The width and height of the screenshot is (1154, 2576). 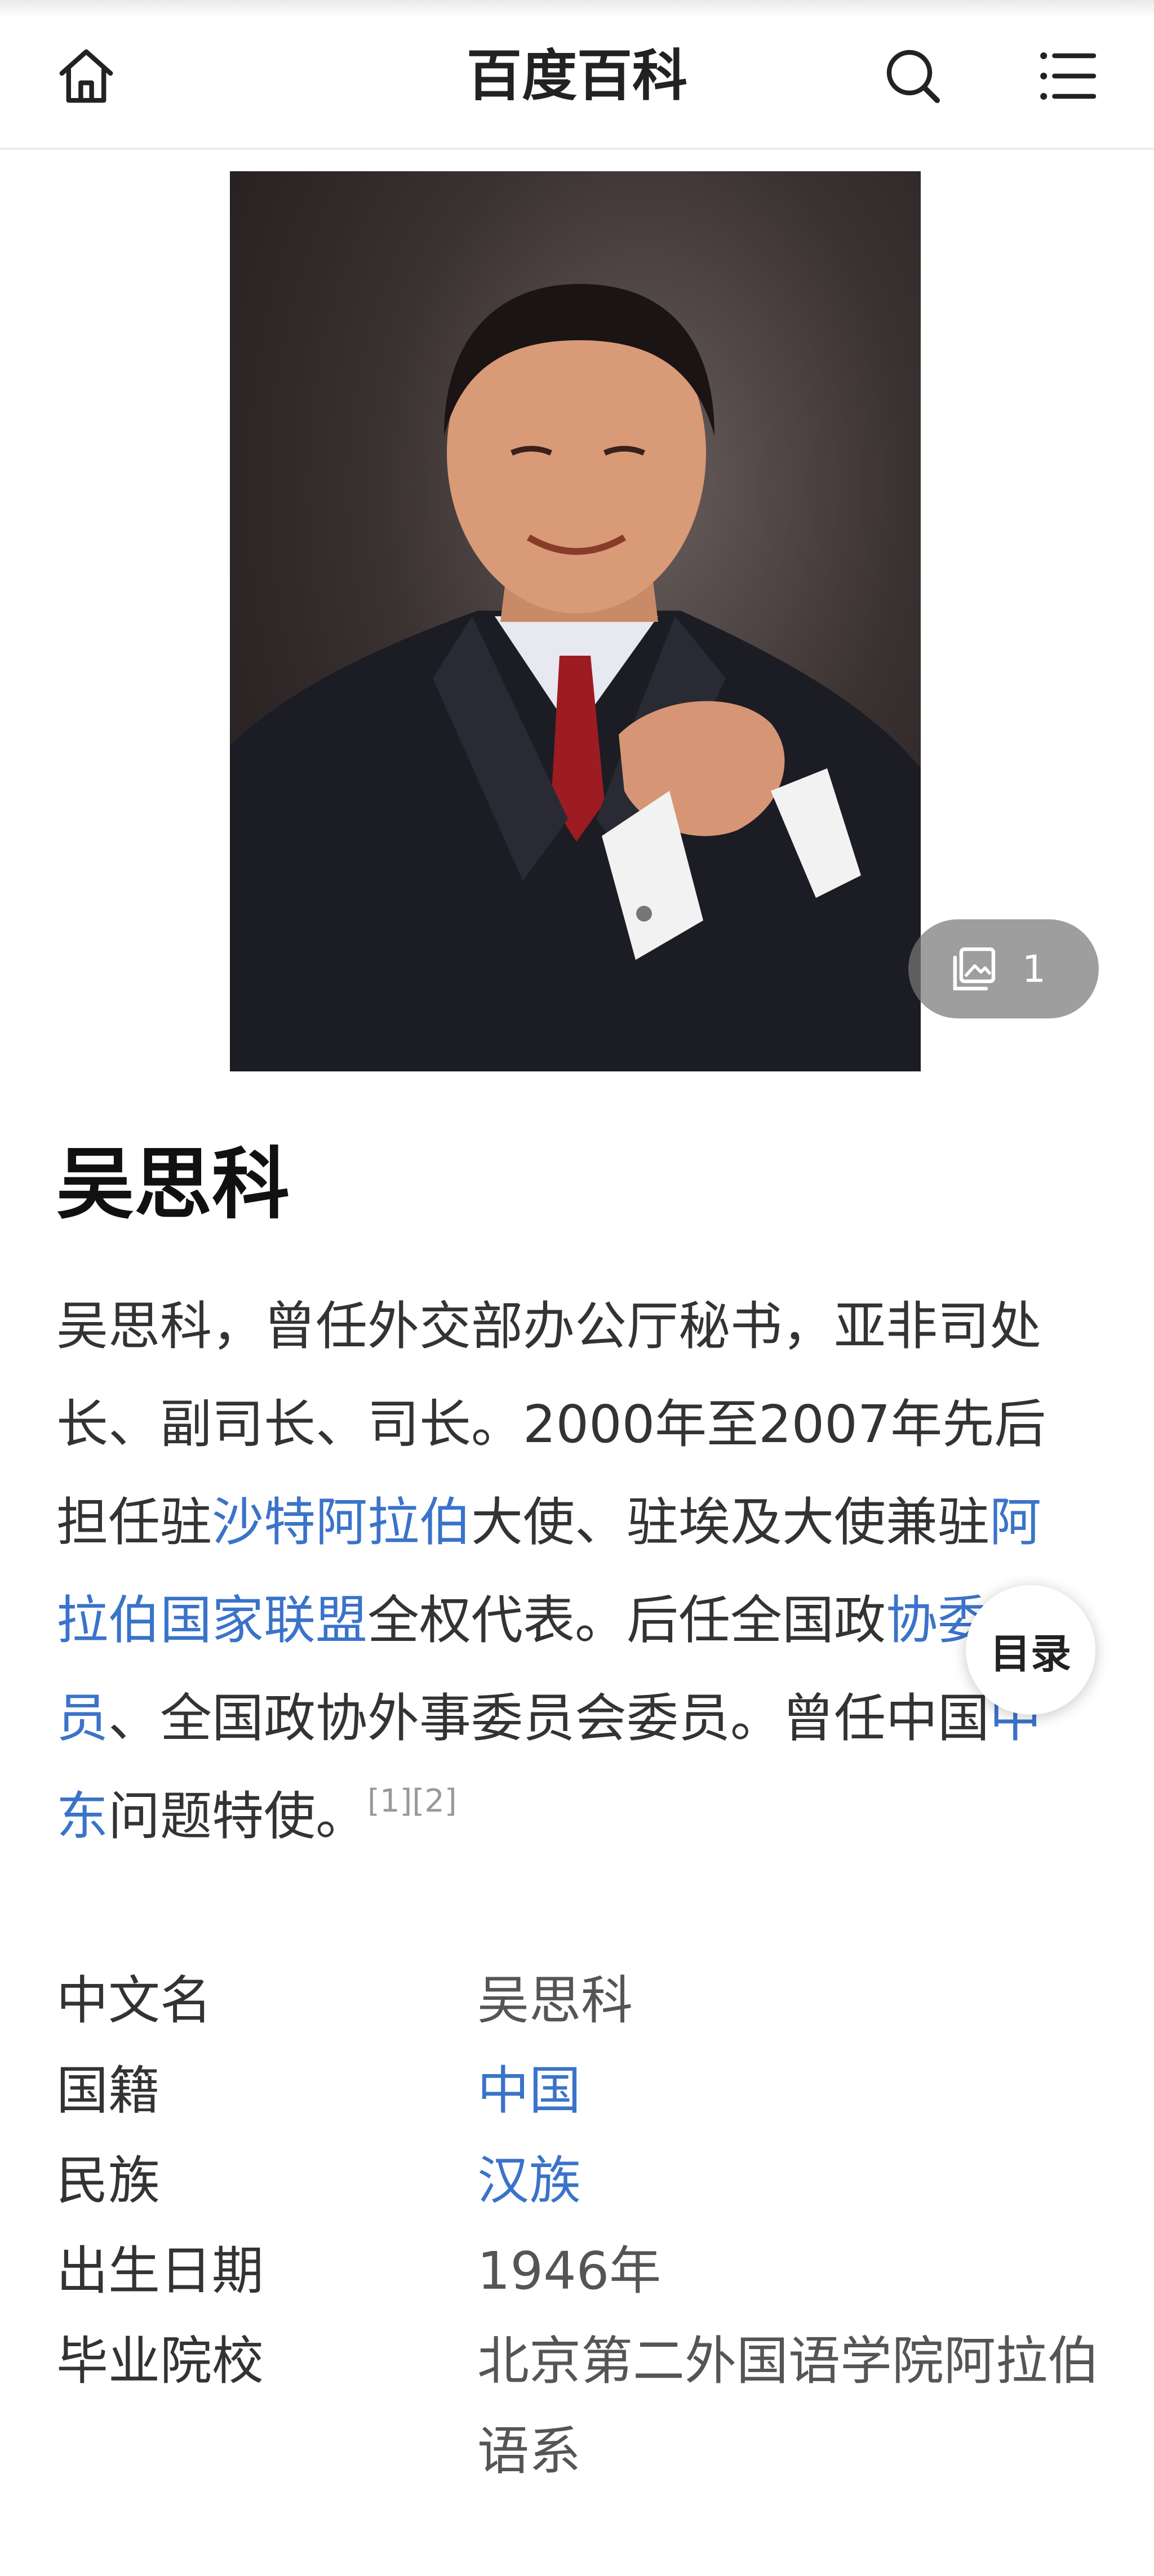 What do you see at coordinates (238, 1816) in the screenshot?
I see `summary-text-5: 问题特使。` at bounding box center [238, 1816].